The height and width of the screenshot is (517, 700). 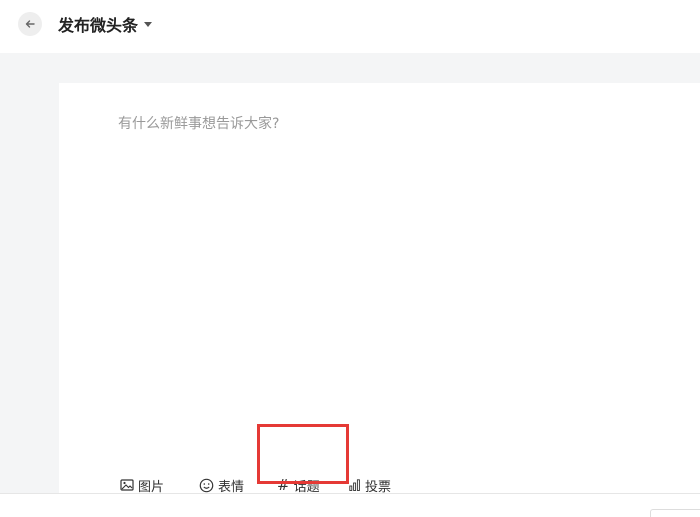 What do you see at coordinates (306, 487) in the screenshot?
I see `topic-button-label: 话题` at bounding box center [306, 487].